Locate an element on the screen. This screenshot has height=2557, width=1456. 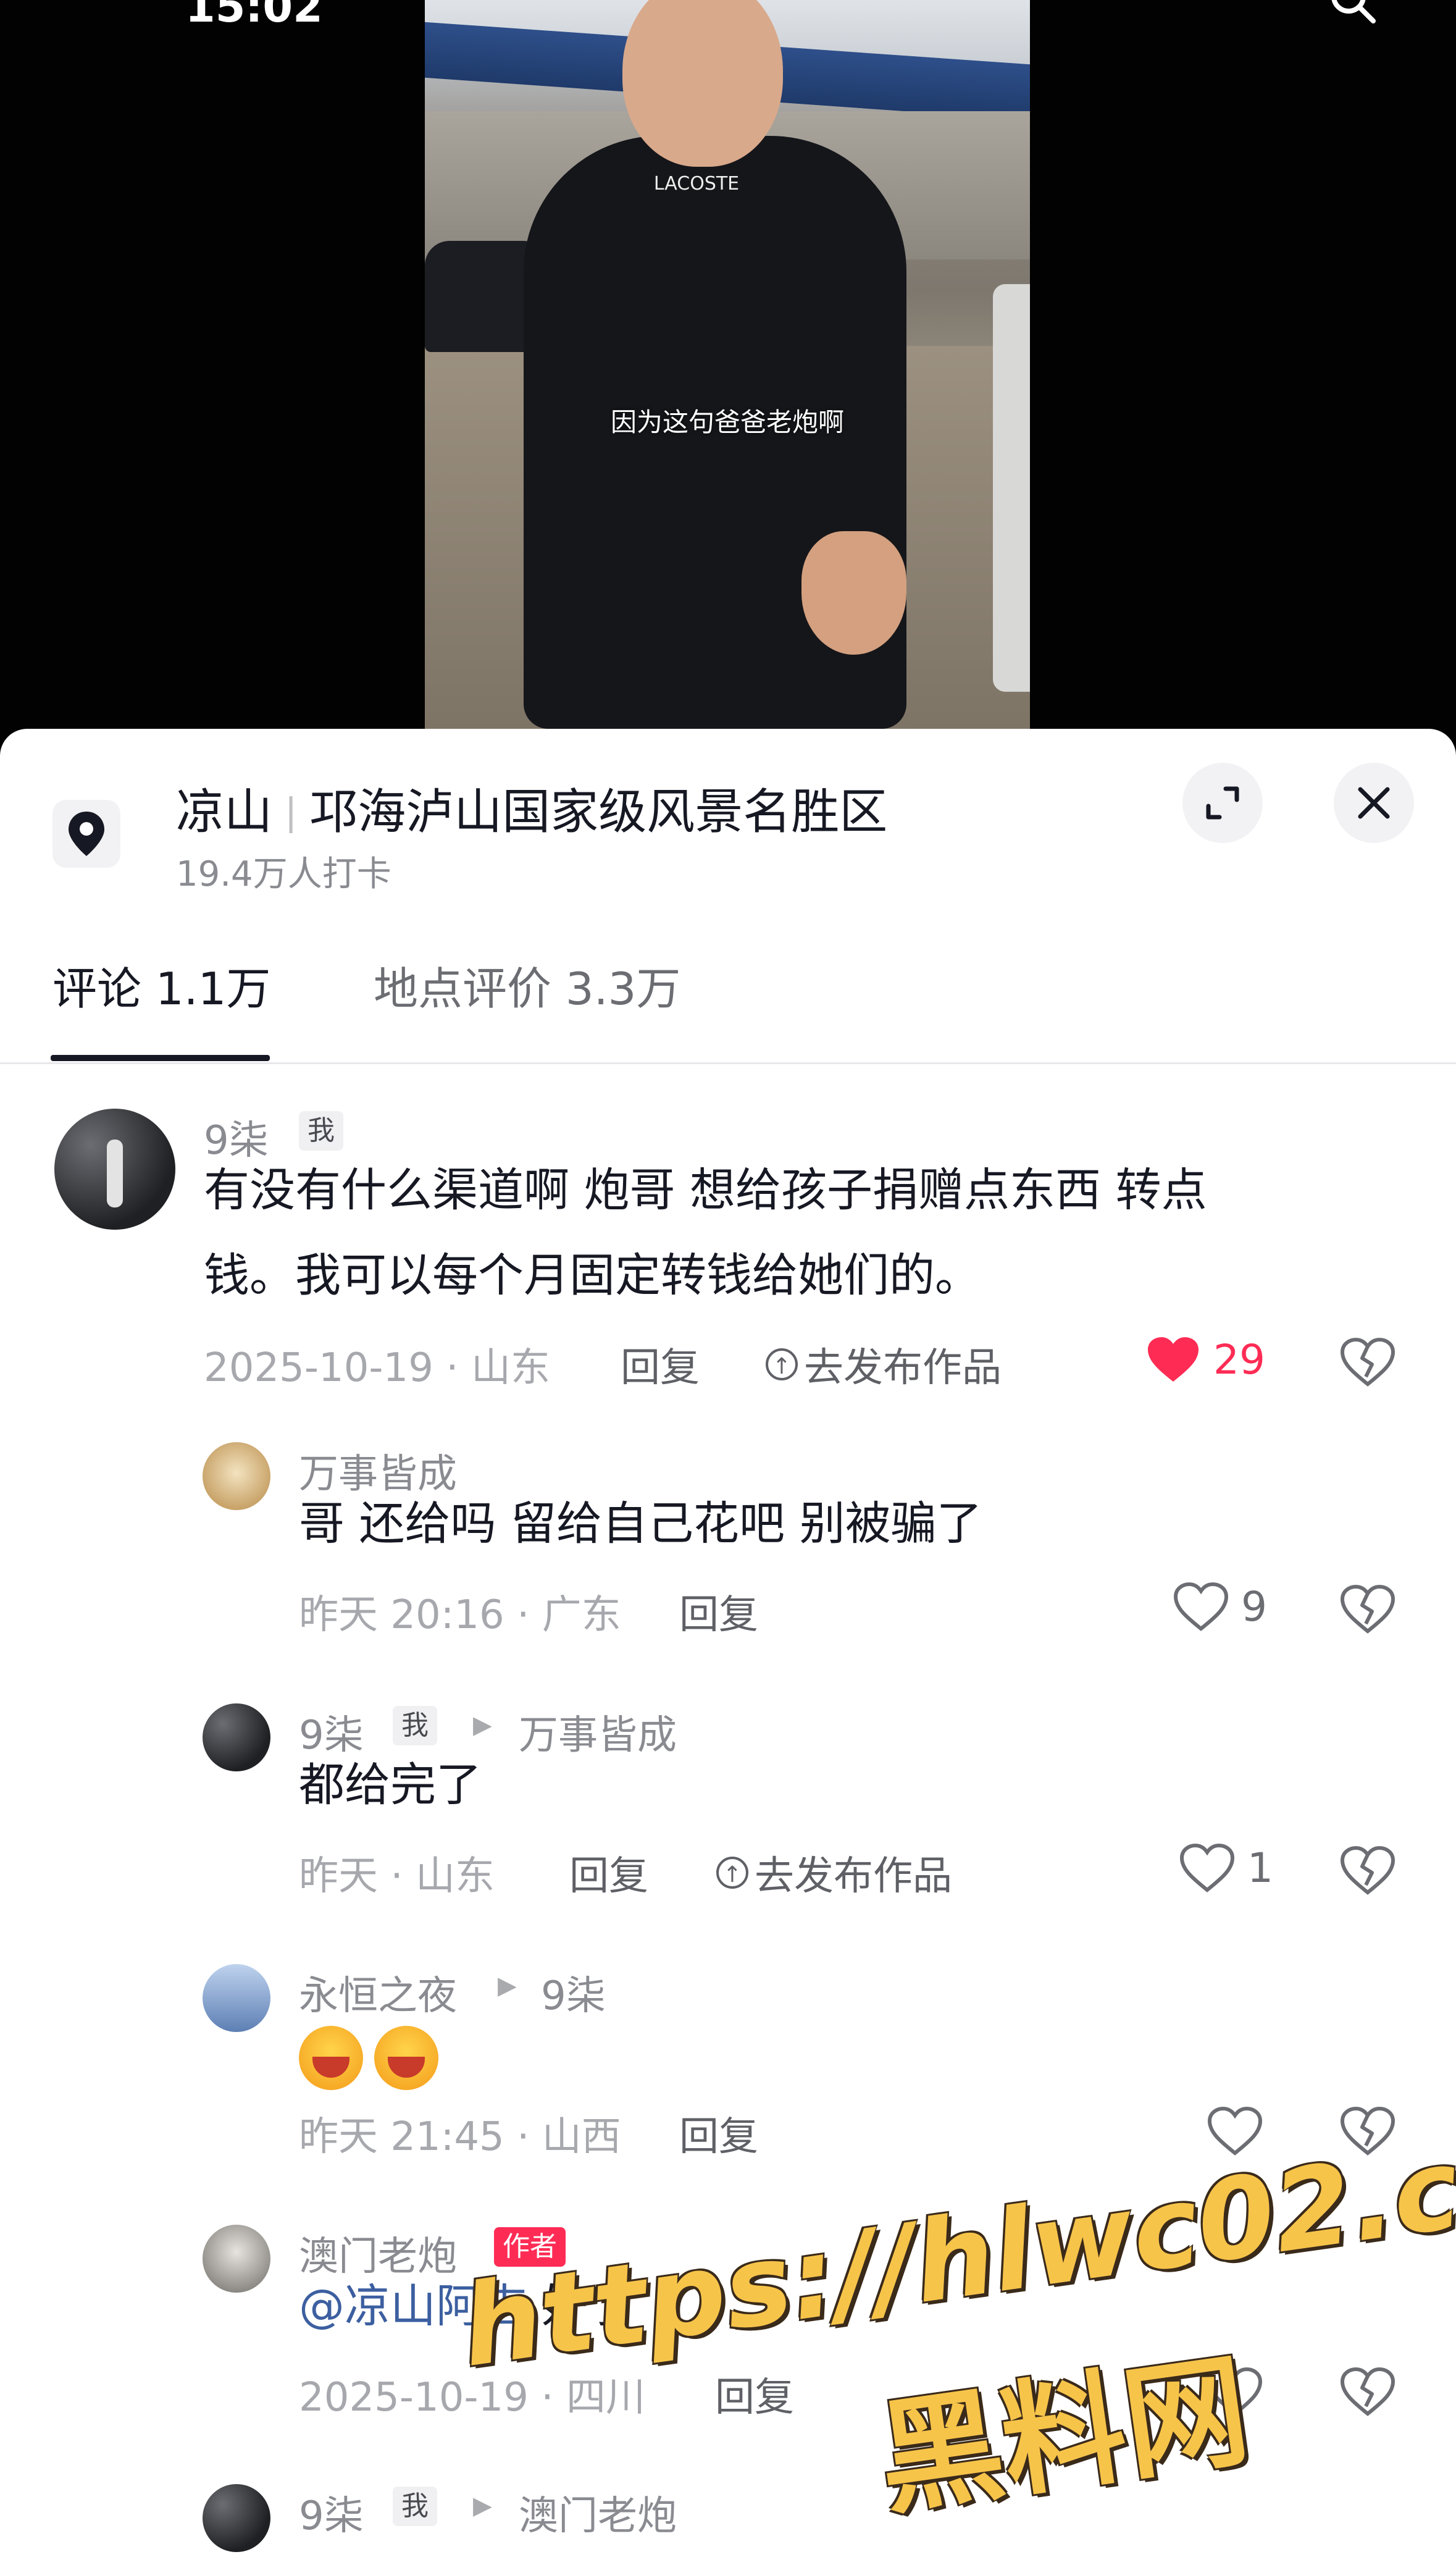
close-button is located at coordinates (1374, 803).